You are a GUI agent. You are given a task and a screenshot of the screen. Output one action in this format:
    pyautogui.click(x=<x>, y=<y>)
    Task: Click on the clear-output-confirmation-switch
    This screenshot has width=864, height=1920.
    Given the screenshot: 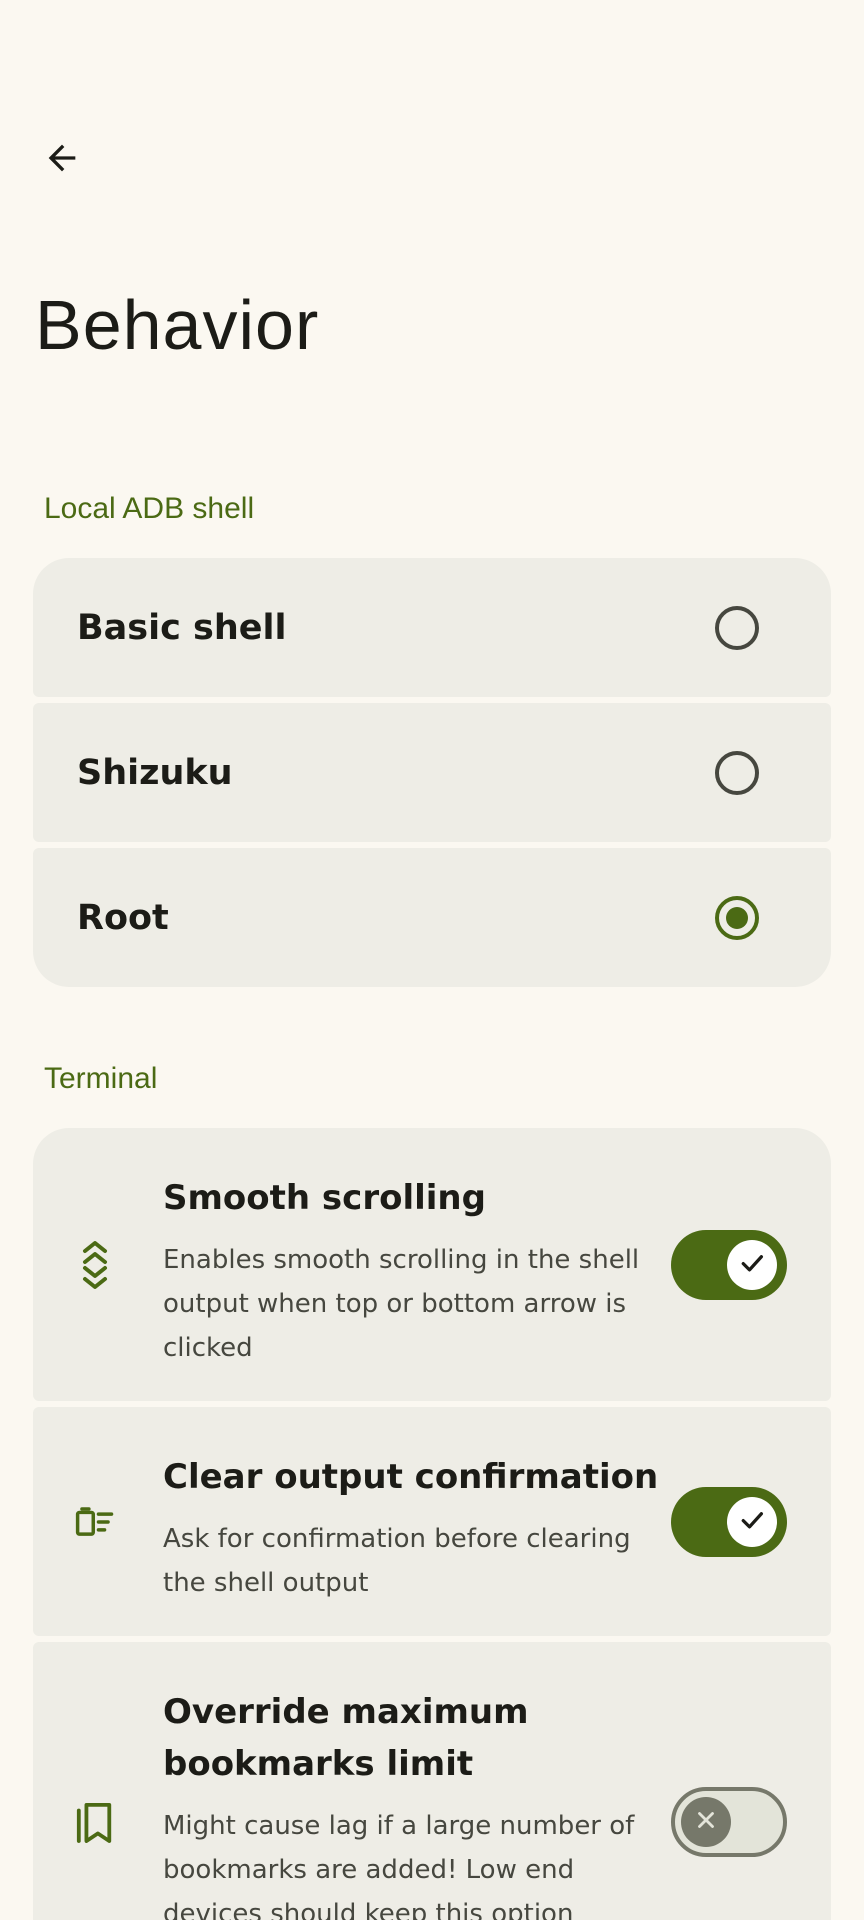 What is the action you would take?
    pyautogui.click(x=729, y=1521)
    